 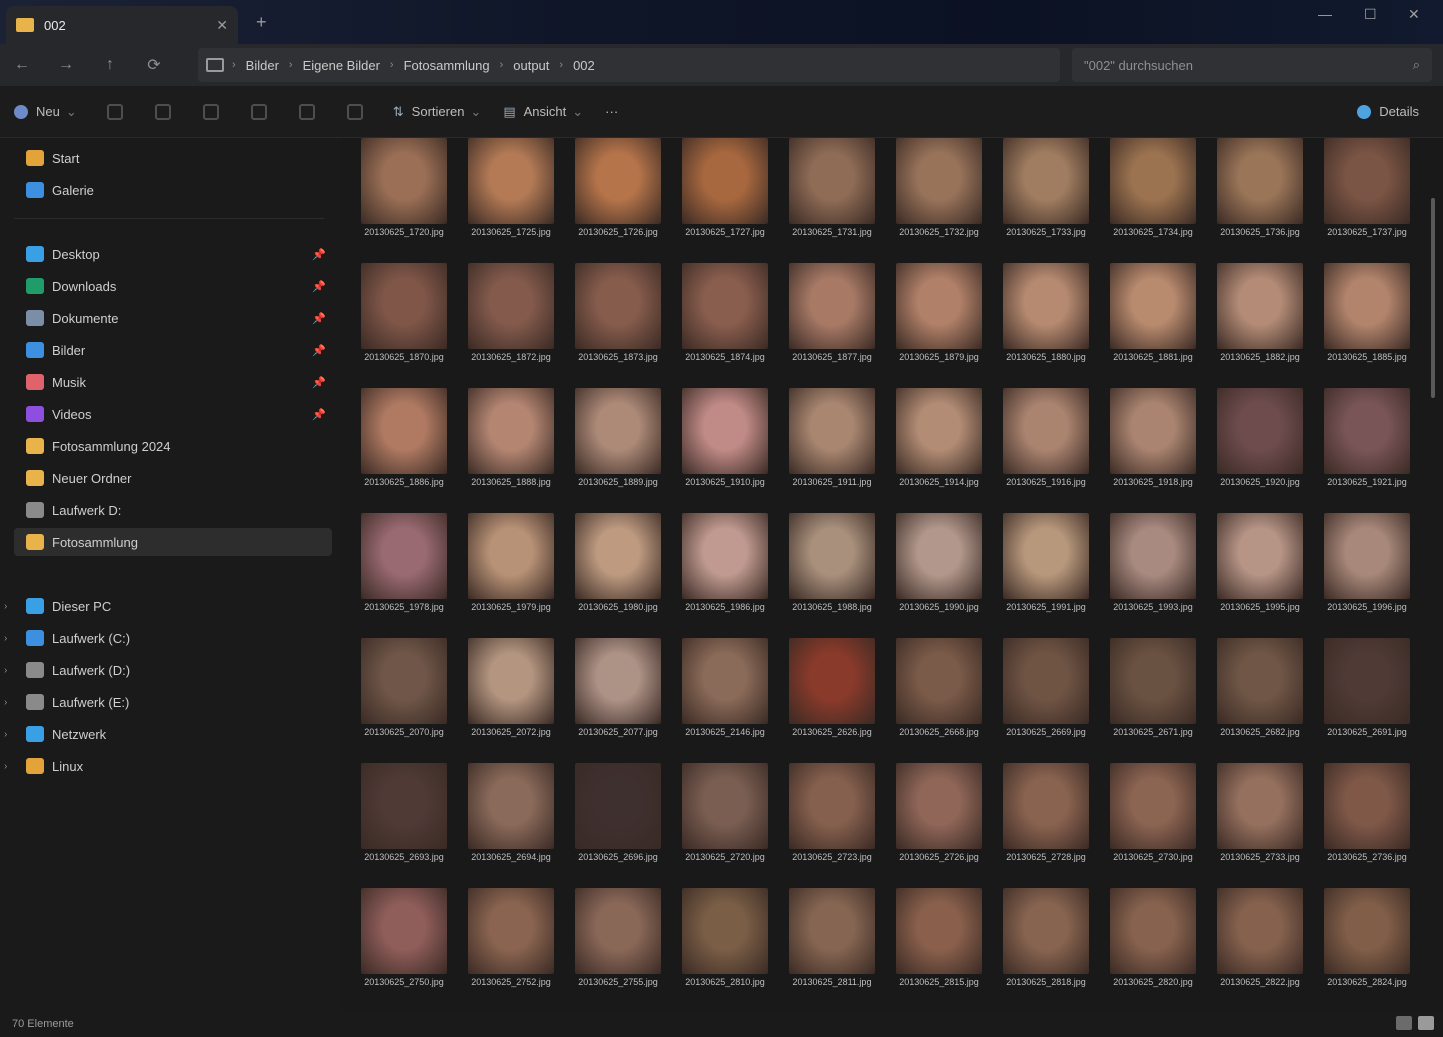 What do you see at coordinates (404, 824) in the screenshot?
I see `file-item: 20130625_2693.jpg` at bounding box center [404, 824].